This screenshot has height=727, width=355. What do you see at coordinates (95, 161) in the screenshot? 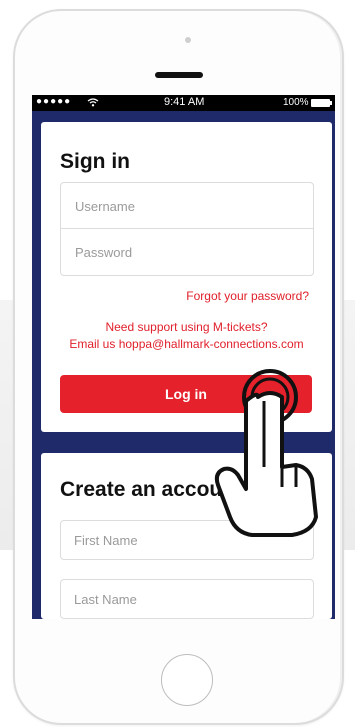
I see `sign-in-title: Sign in` at bounding box center [95, 161].